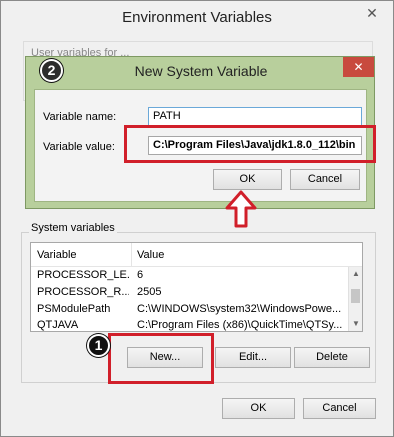 The width and height of the screenshot is (394, 437). I want to click on scroll-up-icon: ▲, so click(356, 273).